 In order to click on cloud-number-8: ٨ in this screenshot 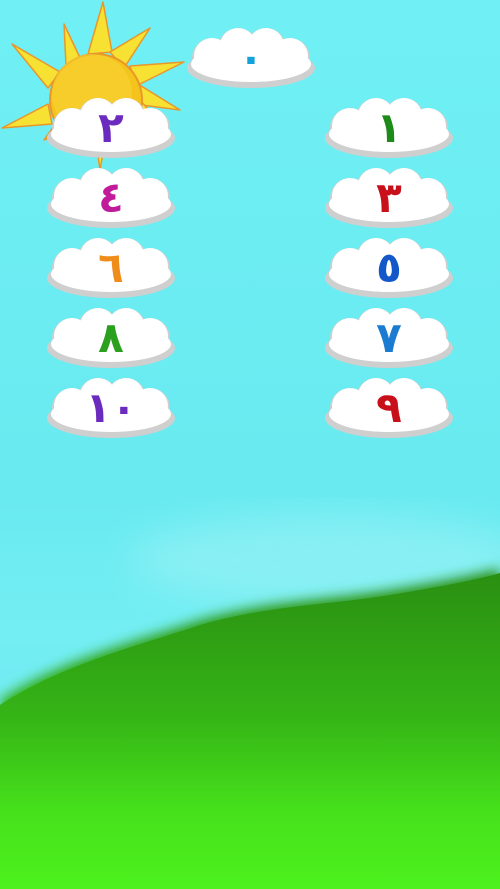, I will do `click(111, 338)`.